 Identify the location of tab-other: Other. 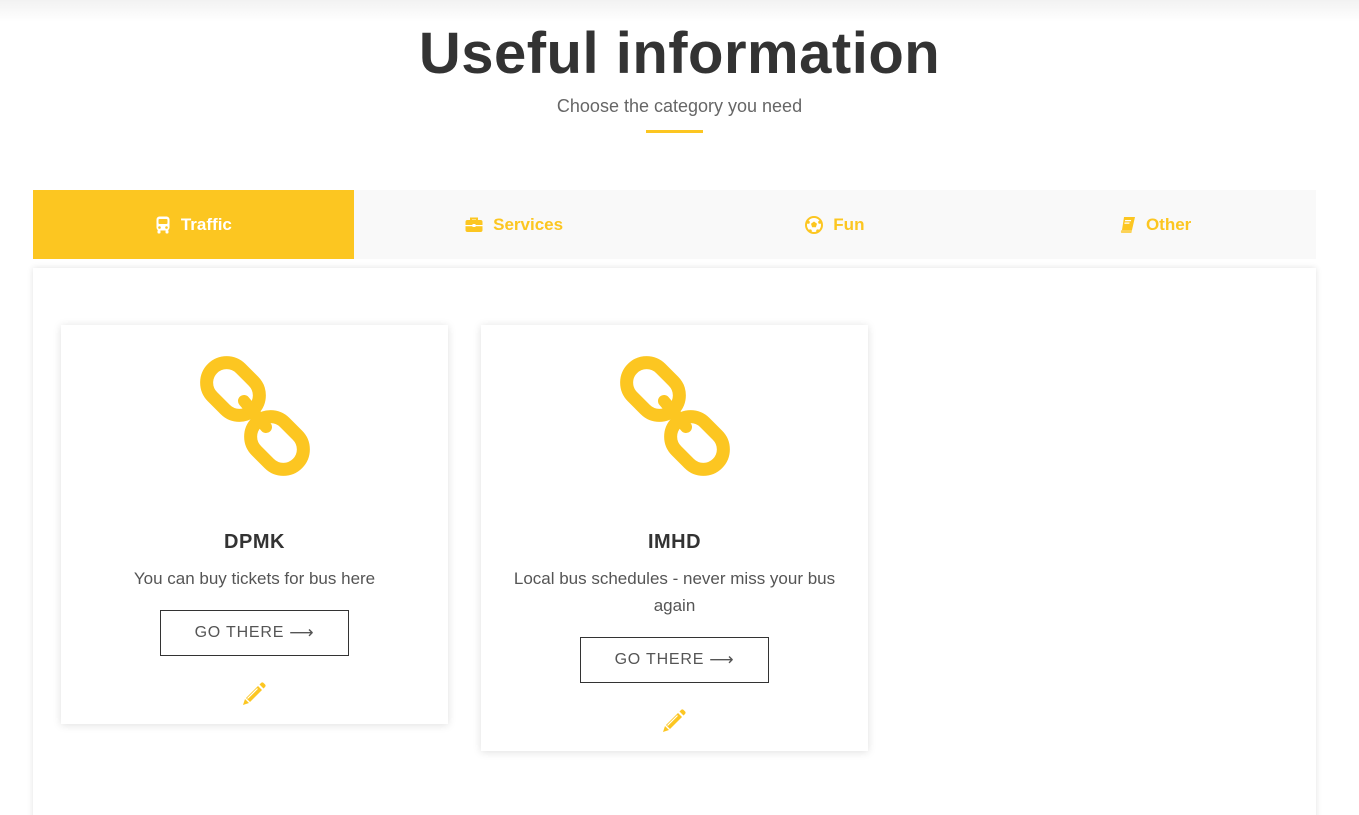
(1155, 224).